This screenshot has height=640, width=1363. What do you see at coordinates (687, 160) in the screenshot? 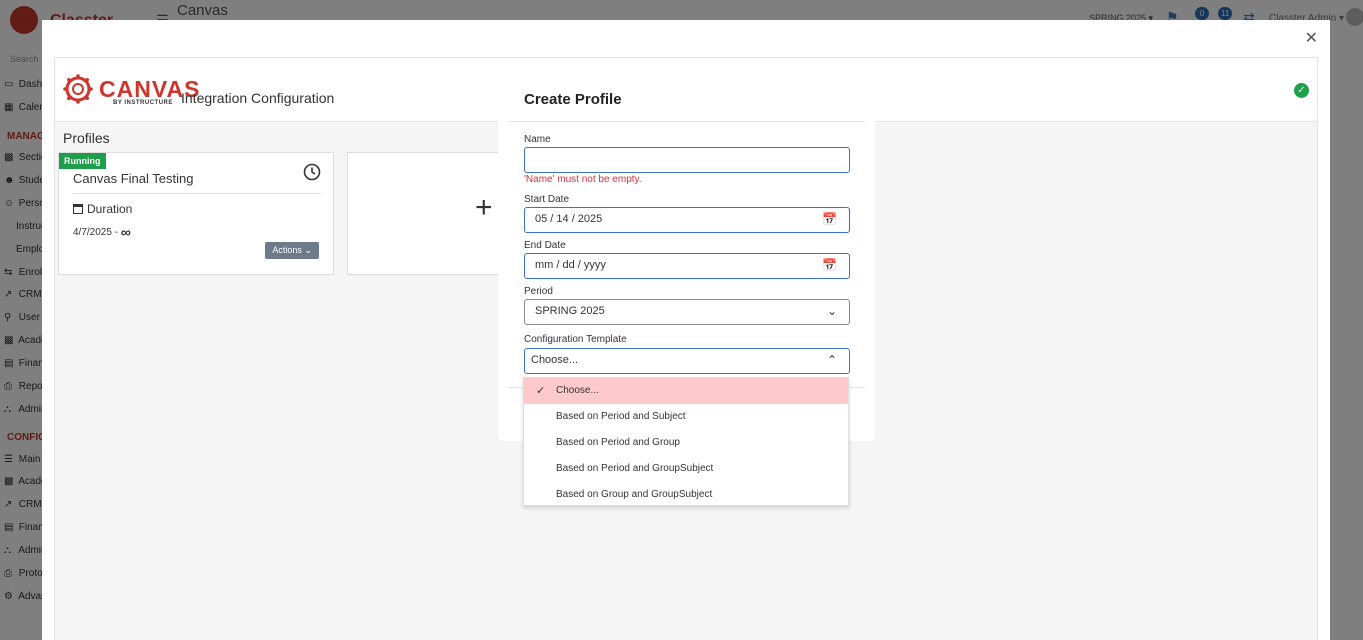
I see `name-field` at bounding box center [687, 160].